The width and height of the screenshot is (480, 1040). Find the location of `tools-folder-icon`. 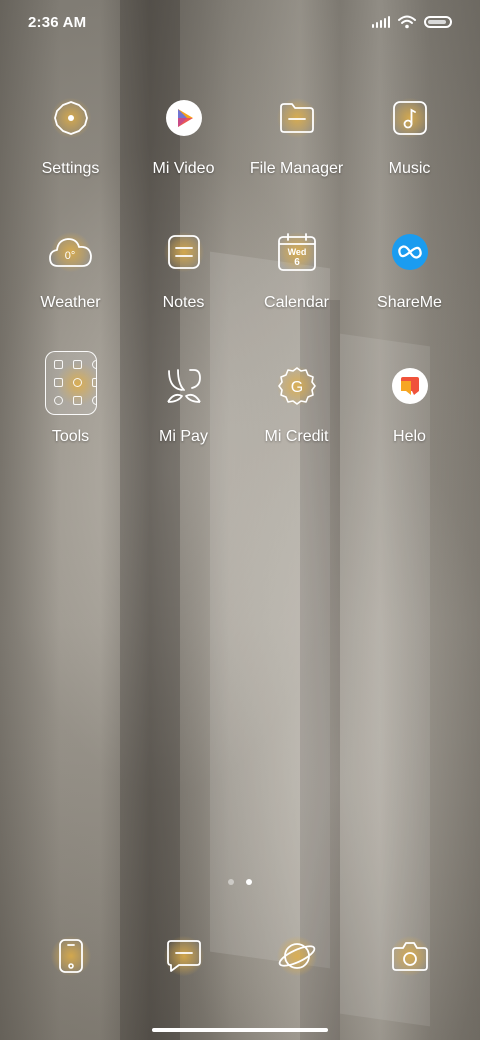

tools-folder-icon is located at coordinates (70, 383).